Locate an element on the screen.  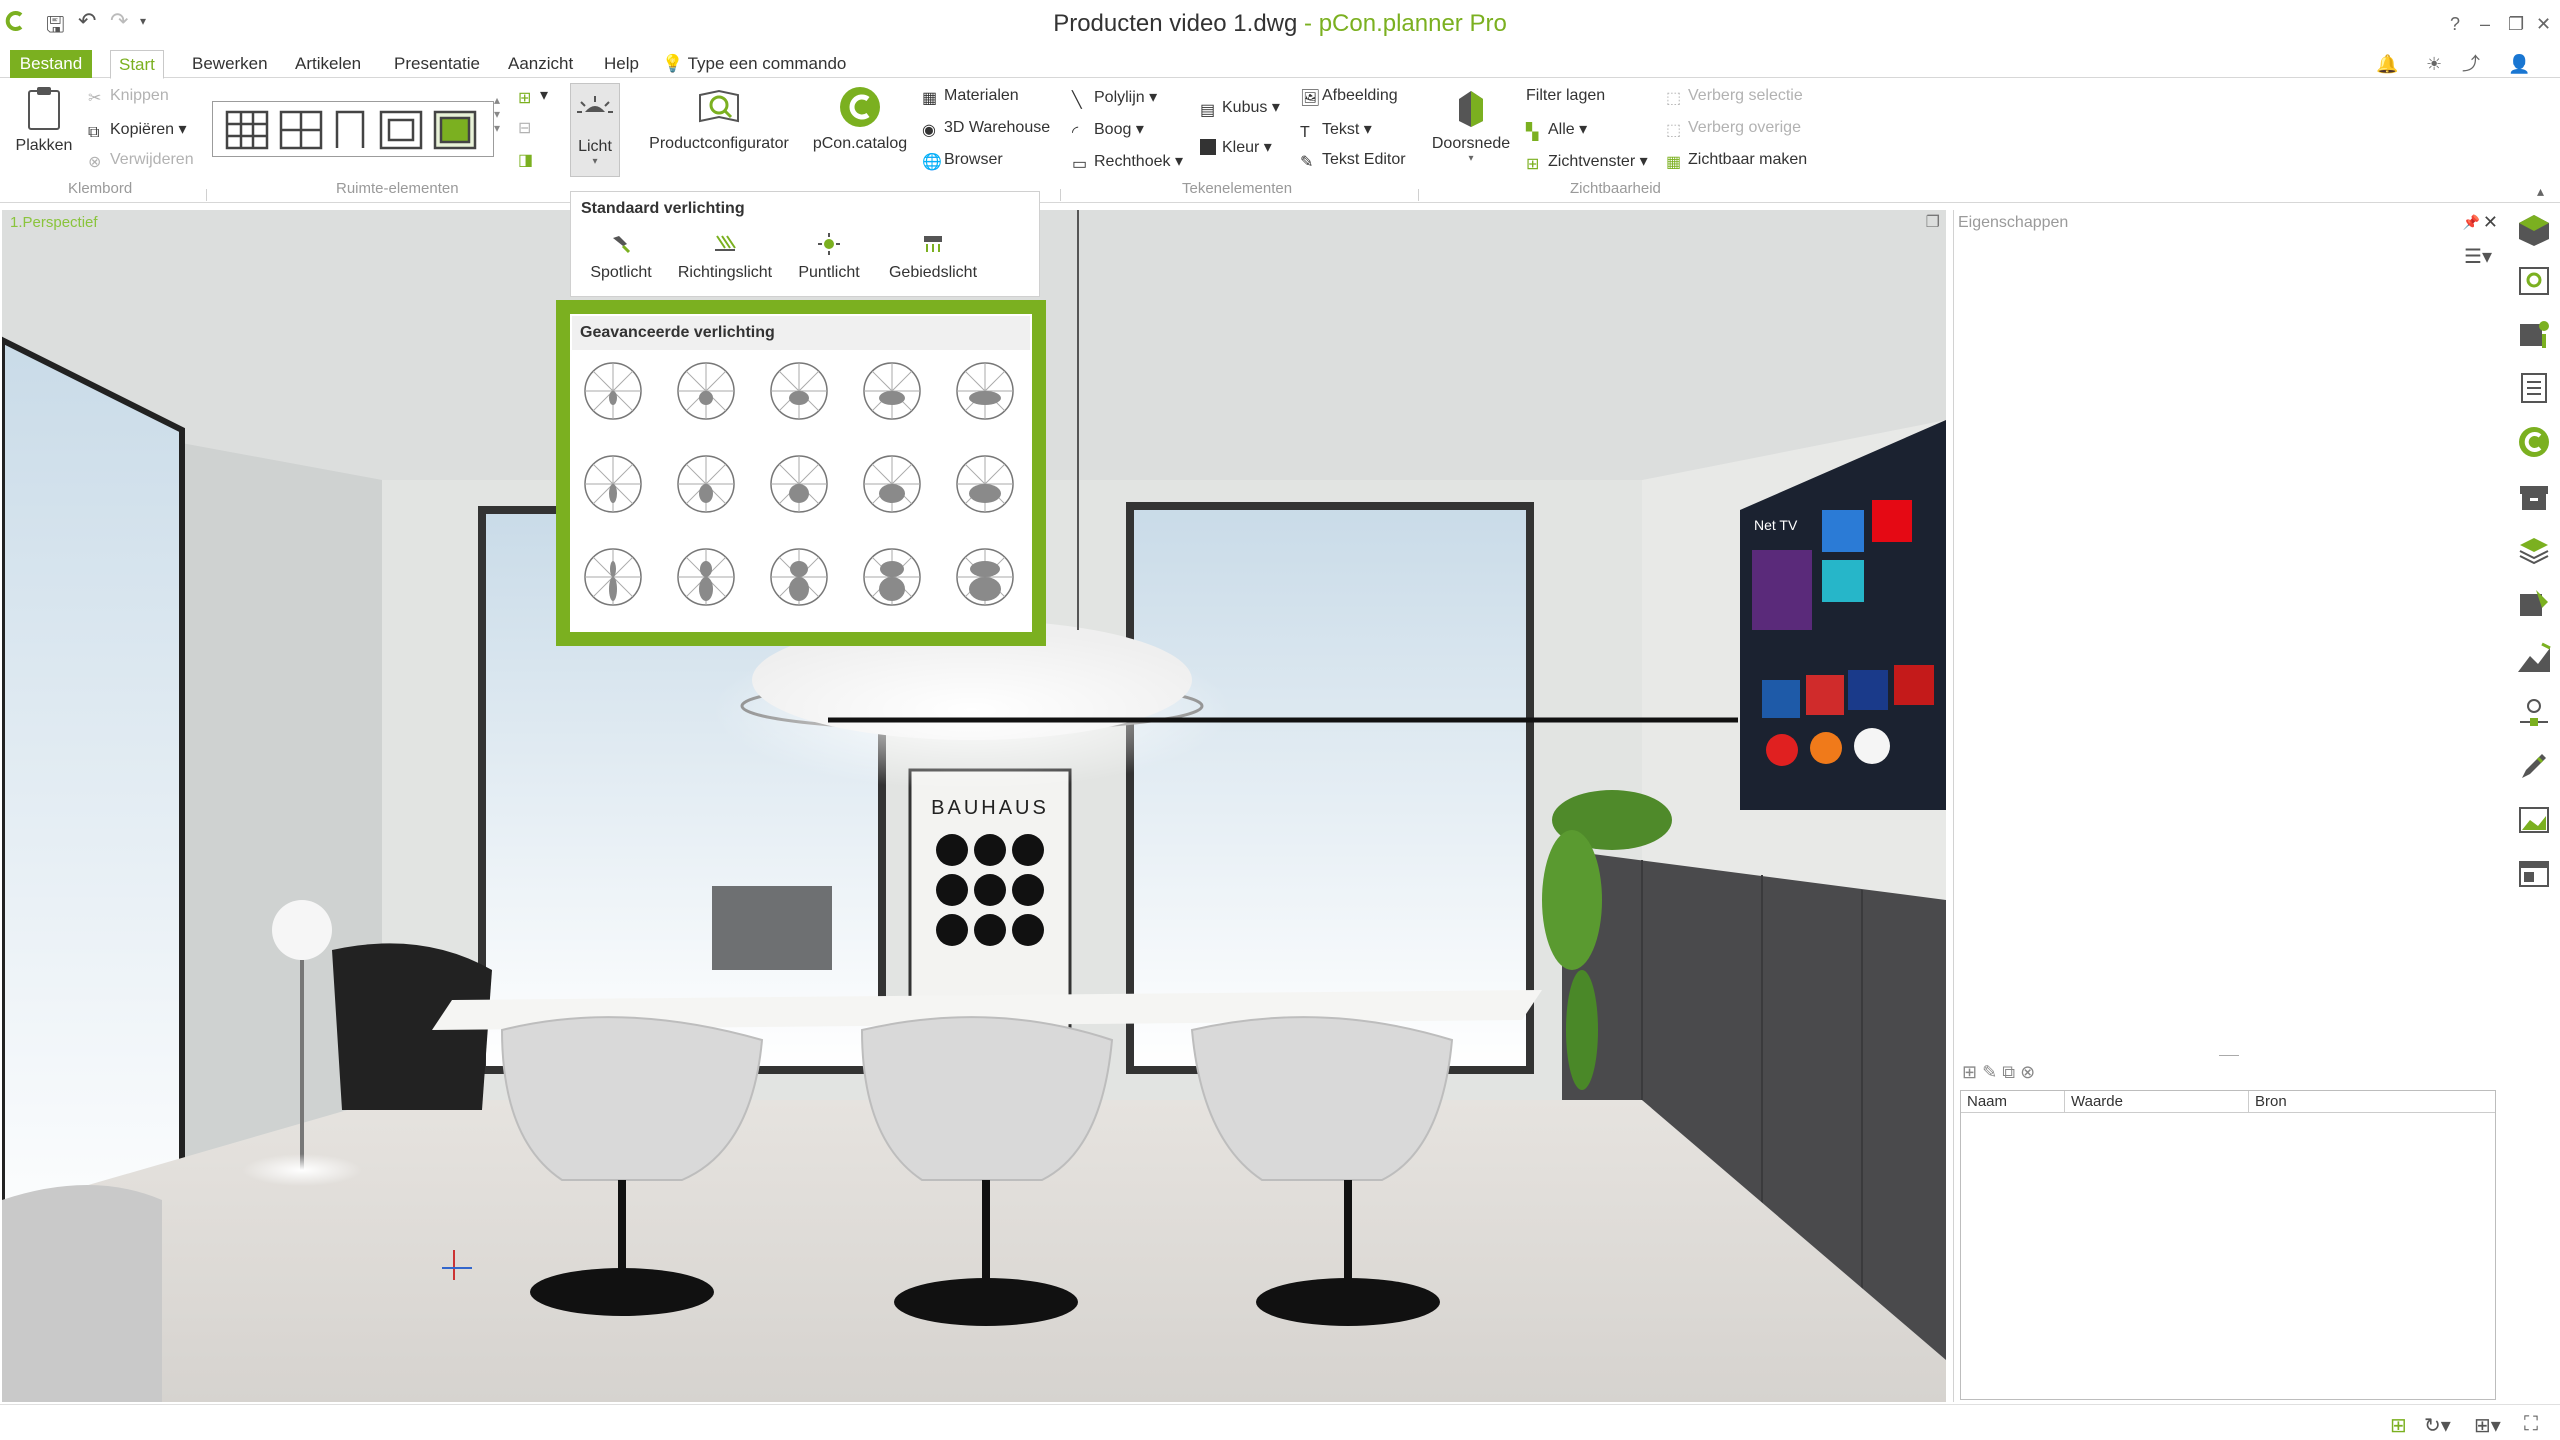
close-window-icon: ✕ is located at coordinates (2543, 24).